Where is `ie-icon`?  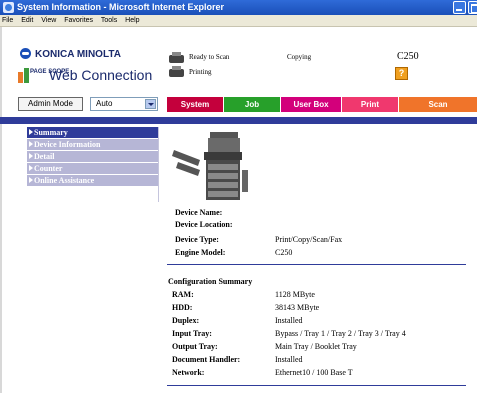
ie-icon is located at coordinates (8, 7).